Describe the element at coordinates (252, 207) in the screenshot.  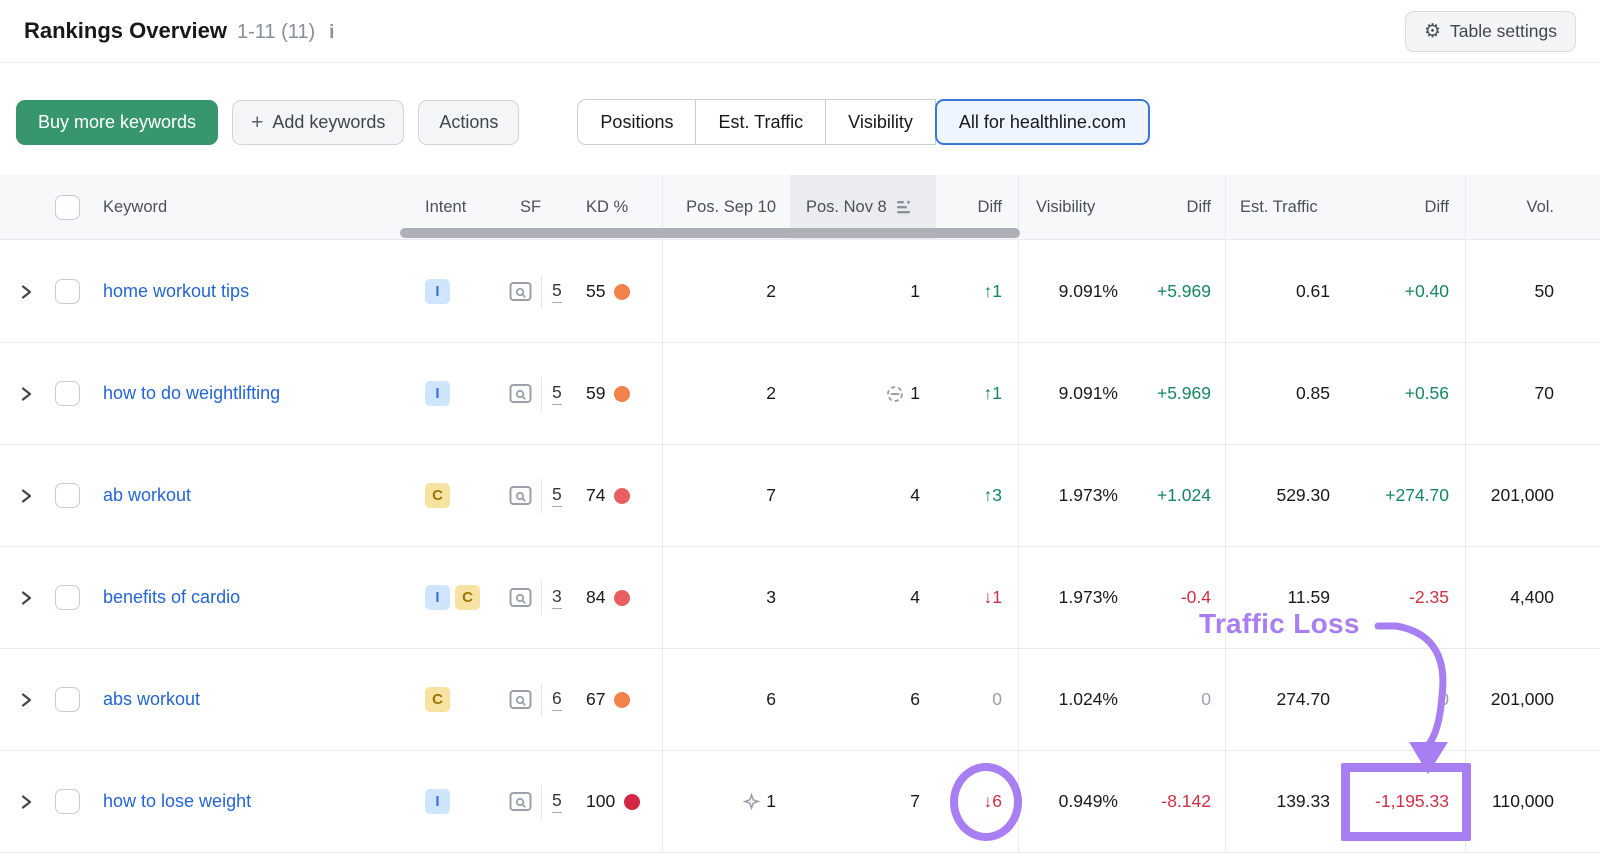
I see `column-header-keyword: Keyword` at that location.